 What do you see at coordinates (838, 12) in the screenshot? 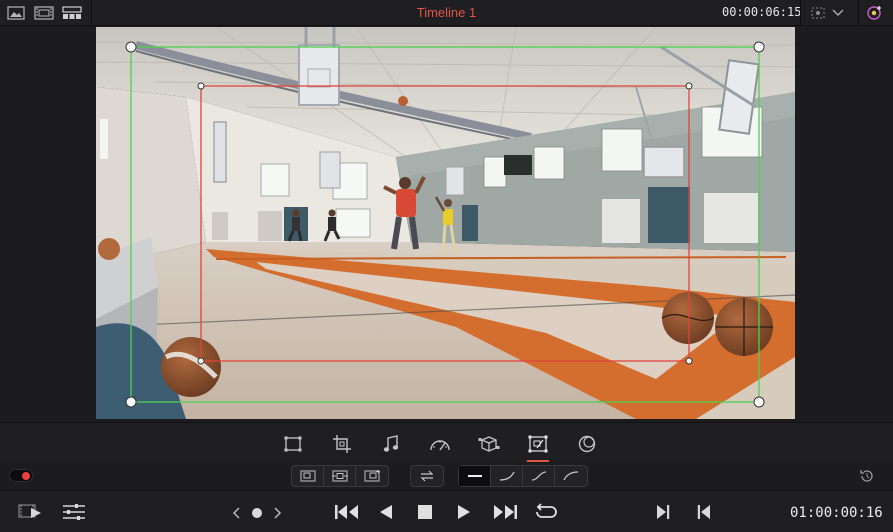
I see `chevron-down-icon` at bounding box center [838, 12].